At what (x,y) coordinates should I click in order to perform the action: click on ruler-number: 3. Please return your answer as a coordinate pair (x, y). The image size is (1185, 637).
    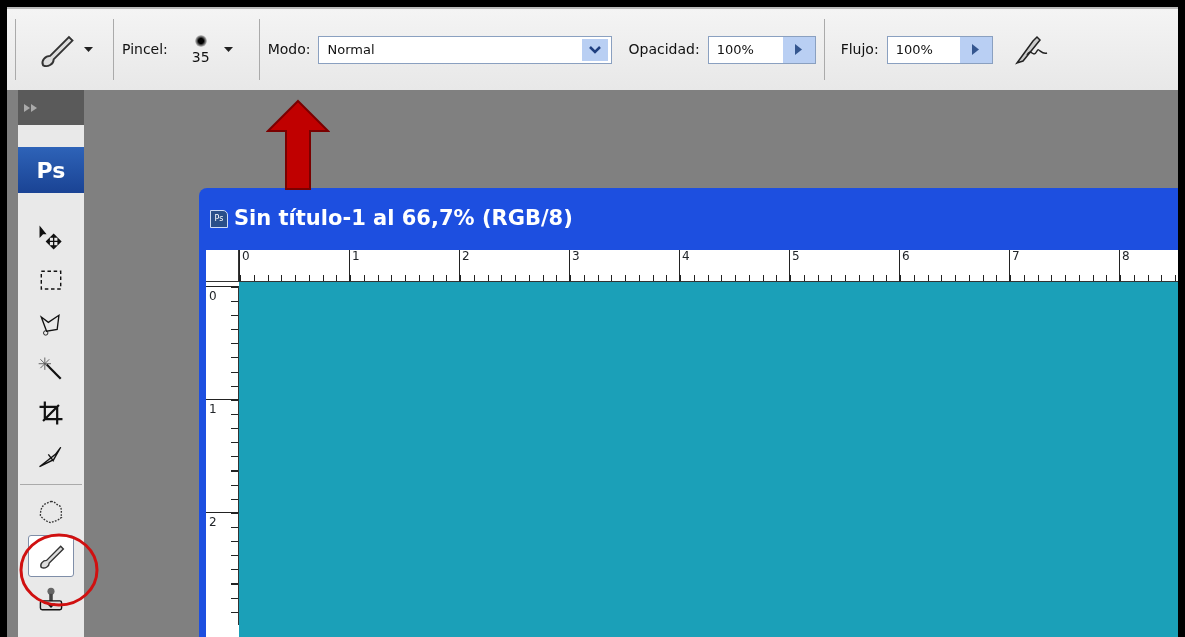
    Looking at the image, I should click on (624, 266).